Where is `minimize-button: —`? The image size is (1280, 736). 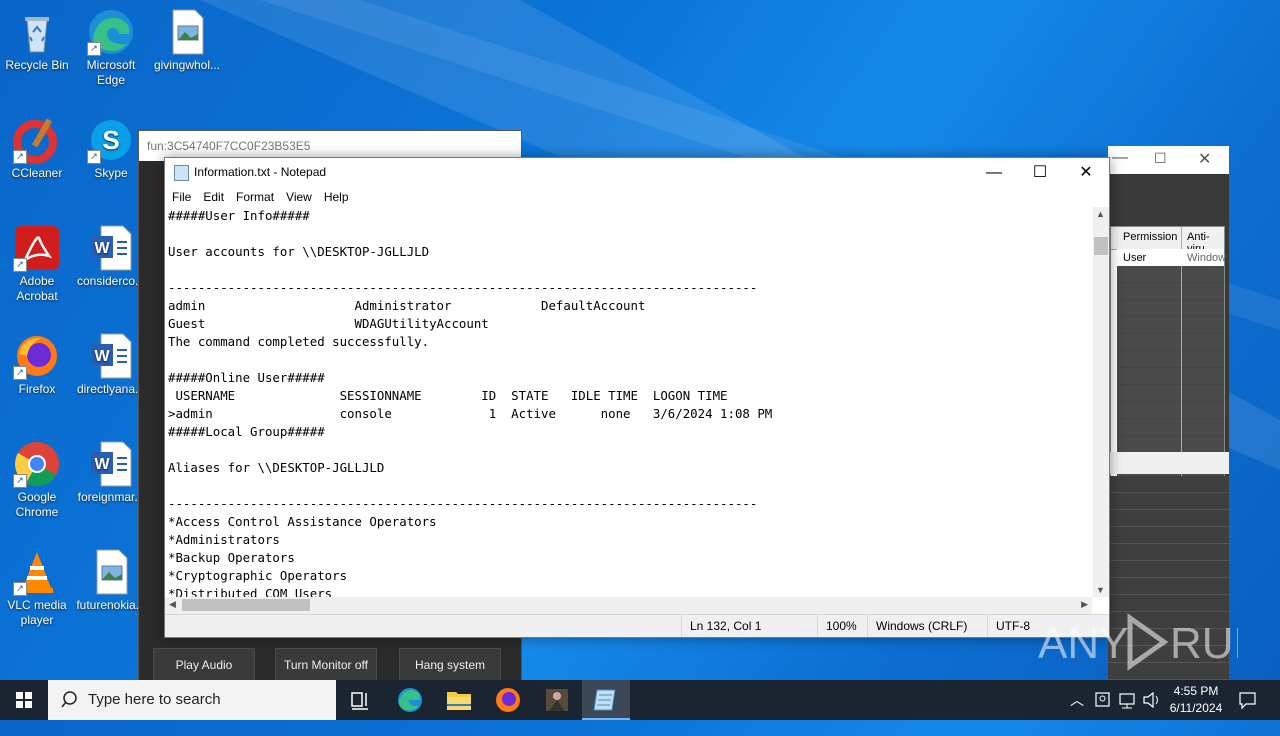
minimize-button: — is located at coordinates (994, 172).